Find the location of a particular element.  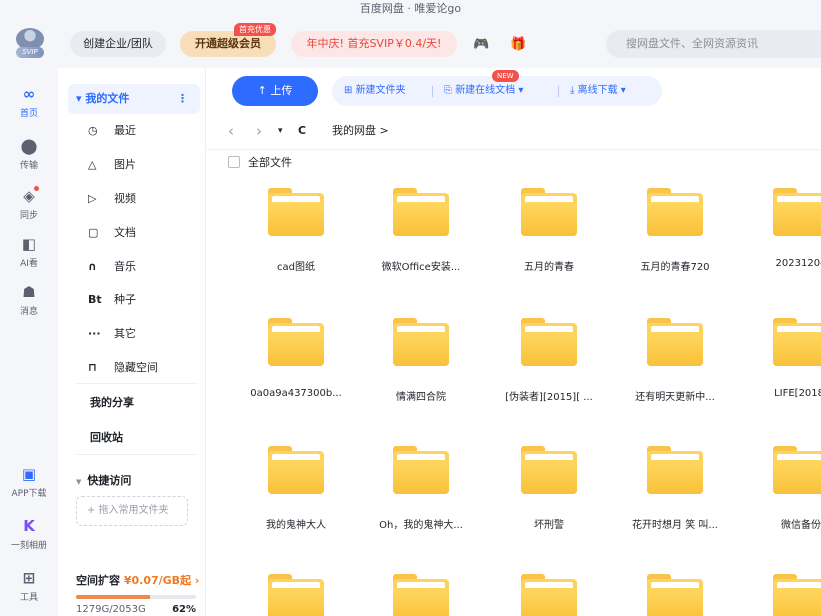

quick-access-drop-zone: + 拖入常用文件夹 is located at coordinates (132, 511).